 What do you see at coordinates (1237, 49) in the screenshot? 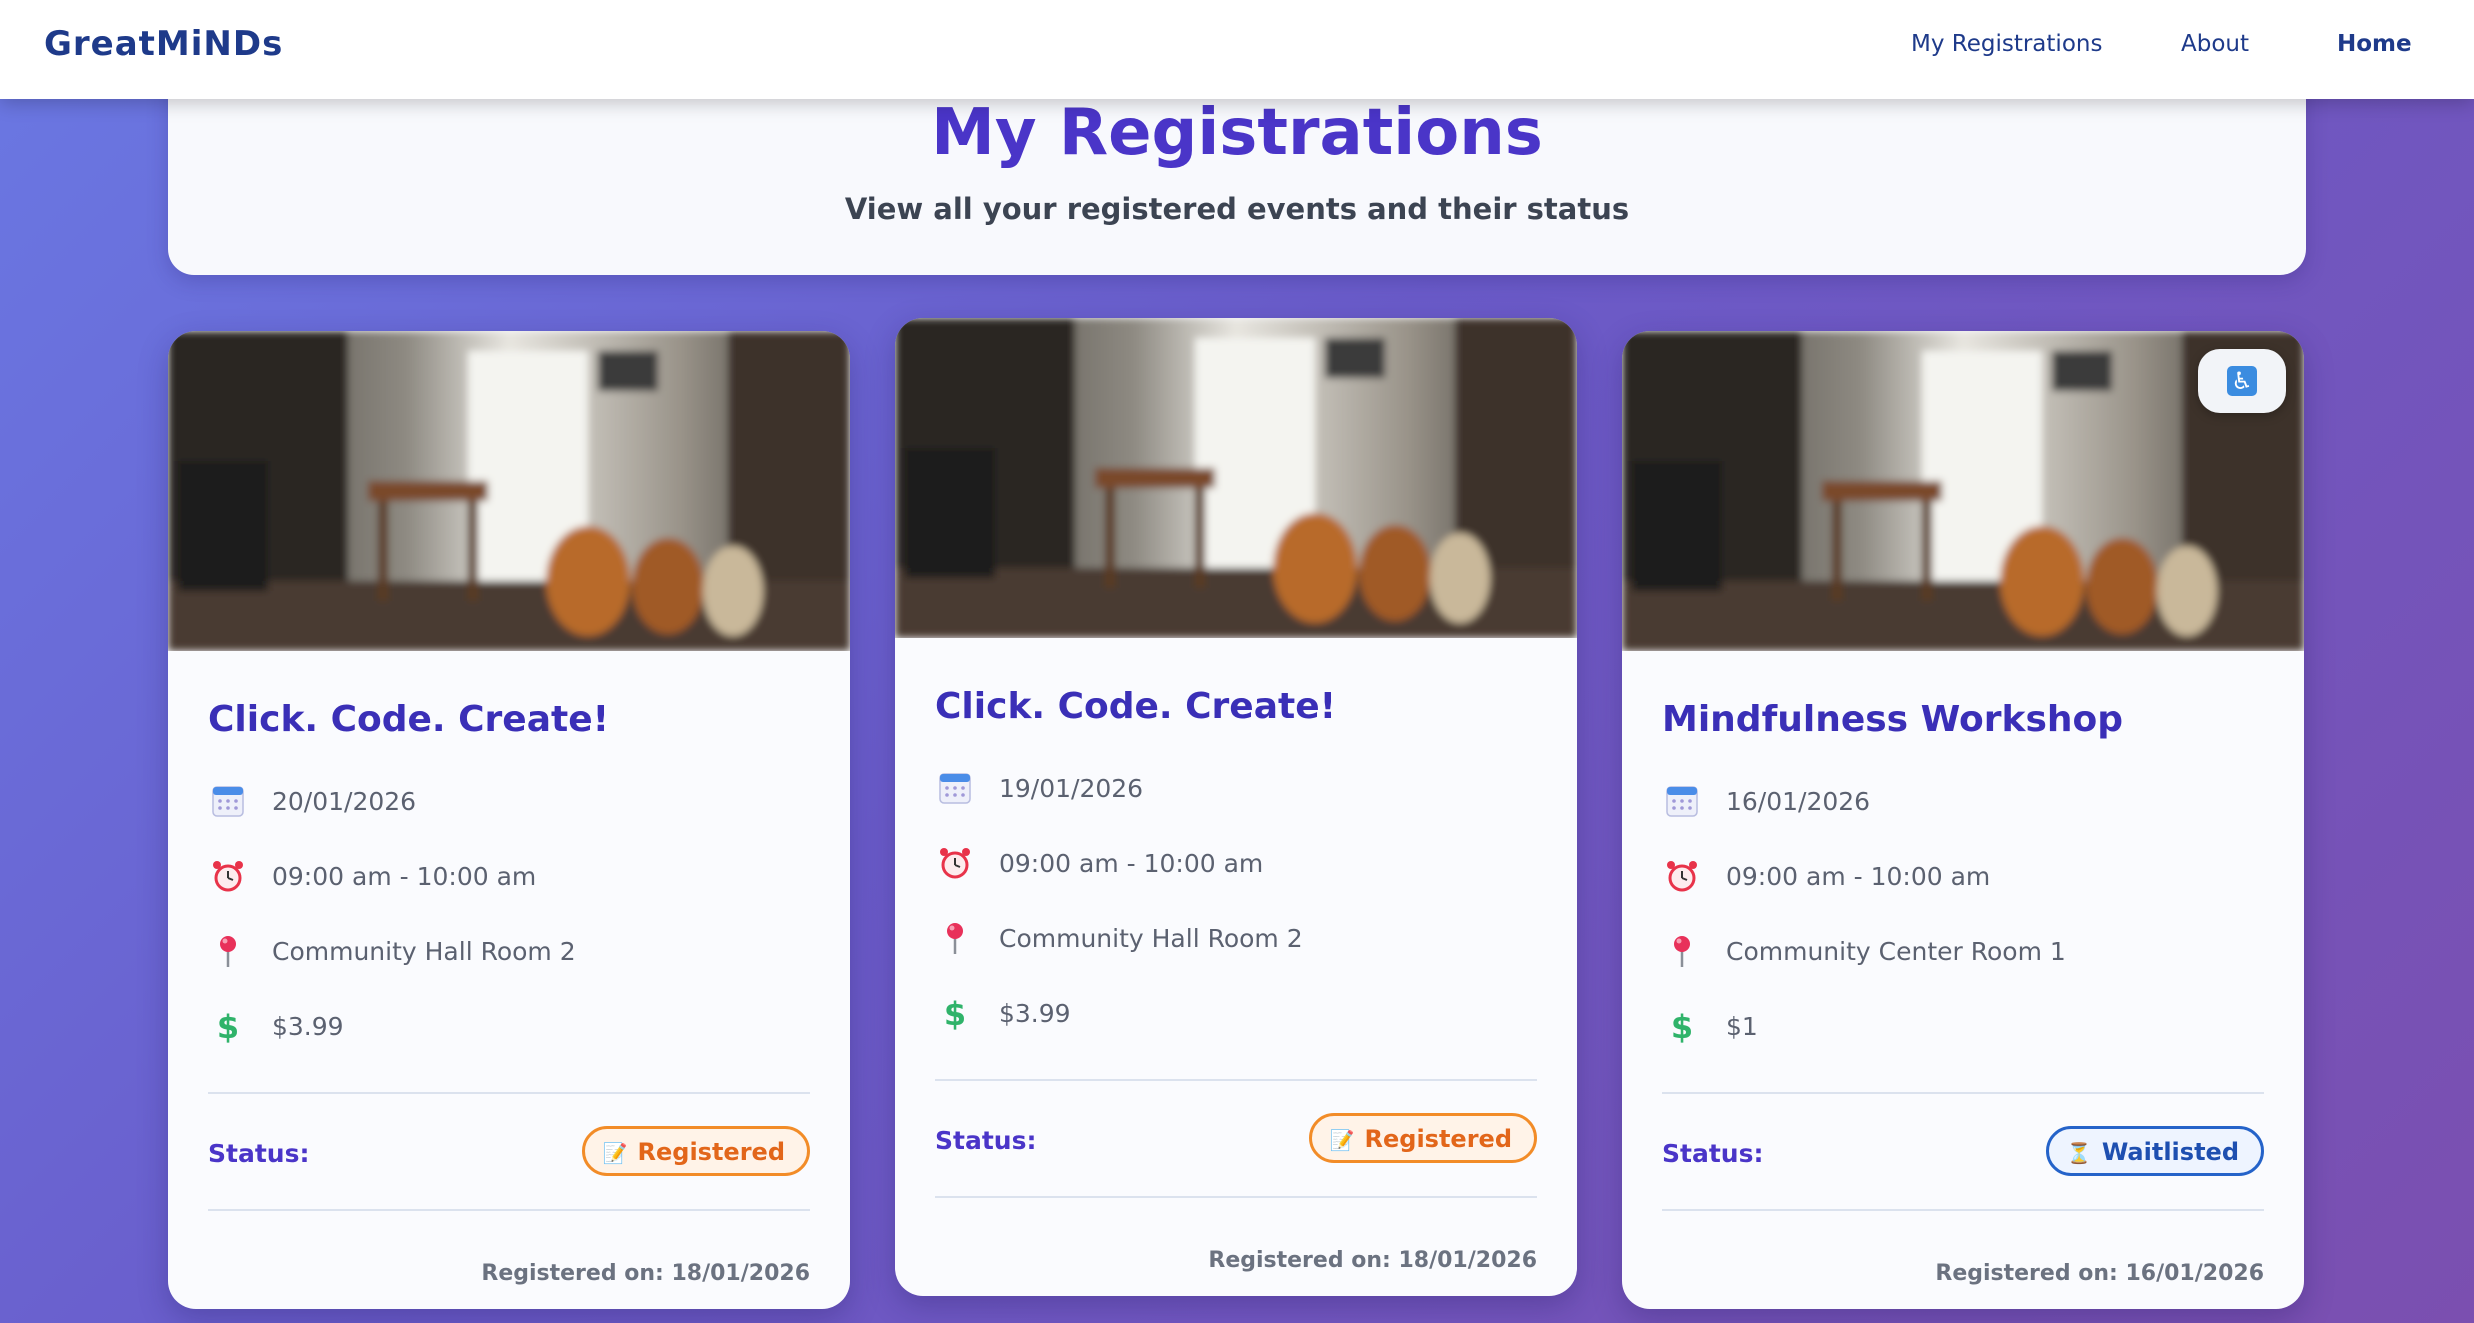
I see `top-navbar: GreatMiNDs My Registrations About Home` at bounding box center [1237, 49].